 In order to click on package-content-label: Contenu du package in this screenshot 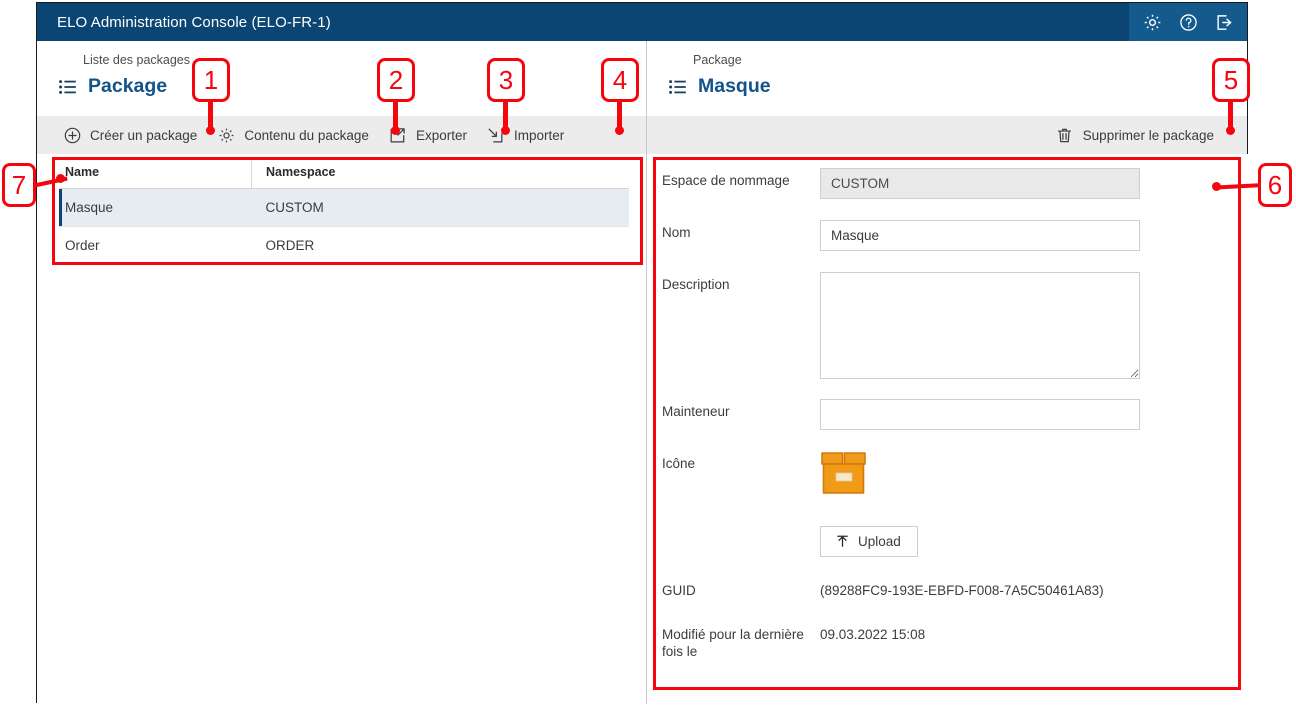, I will do `click(306, 135)`.